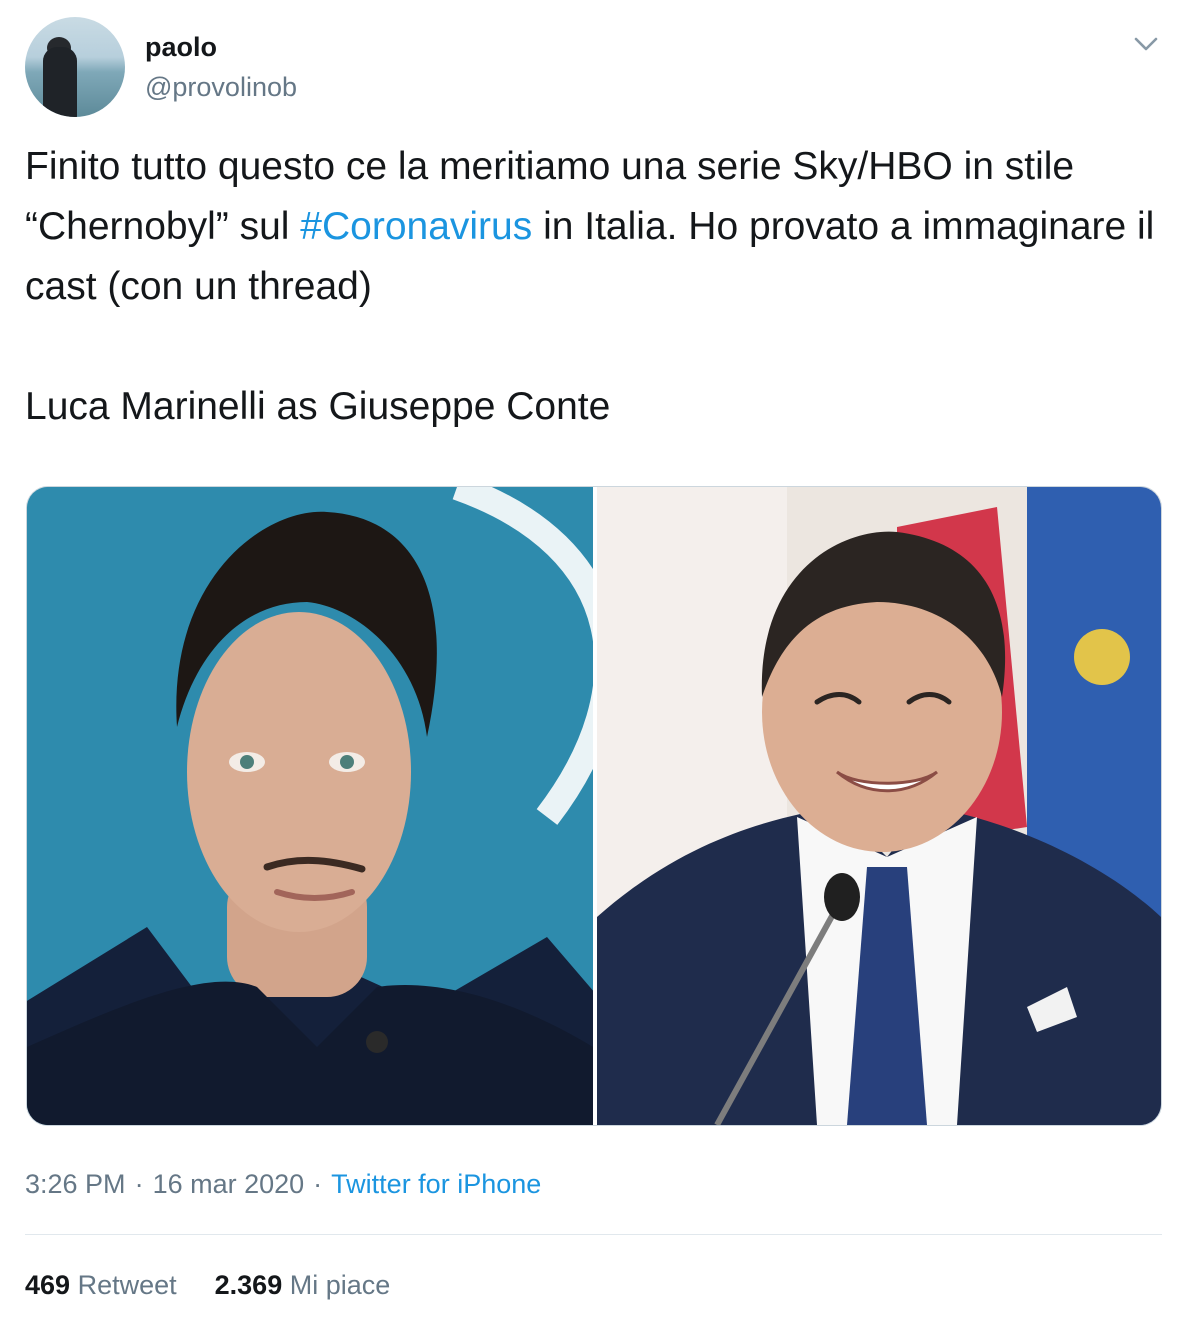  What do you see at coordinates (416, 226) in the screenshot?
I see `hashtag-link: #Coronavirus` at bounding box center [416, 226].